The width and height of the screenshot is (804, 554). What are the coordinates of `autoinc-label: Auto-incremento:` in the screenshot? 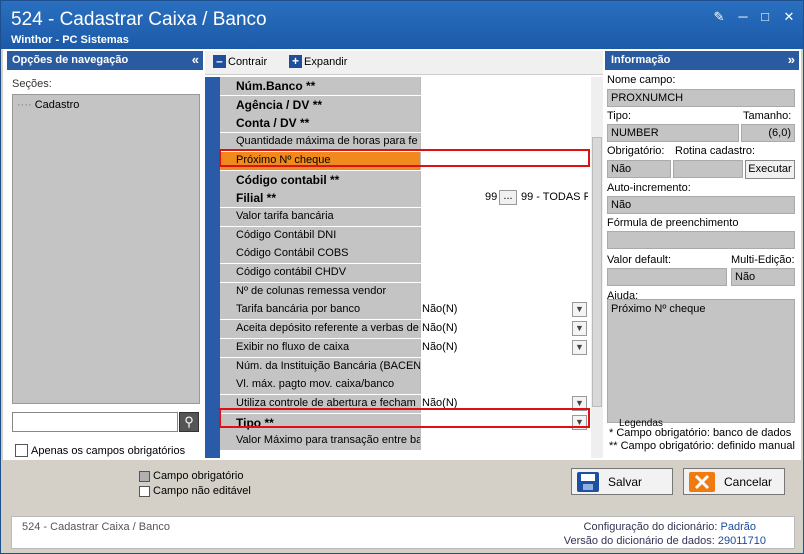 It's located at (649, 188).